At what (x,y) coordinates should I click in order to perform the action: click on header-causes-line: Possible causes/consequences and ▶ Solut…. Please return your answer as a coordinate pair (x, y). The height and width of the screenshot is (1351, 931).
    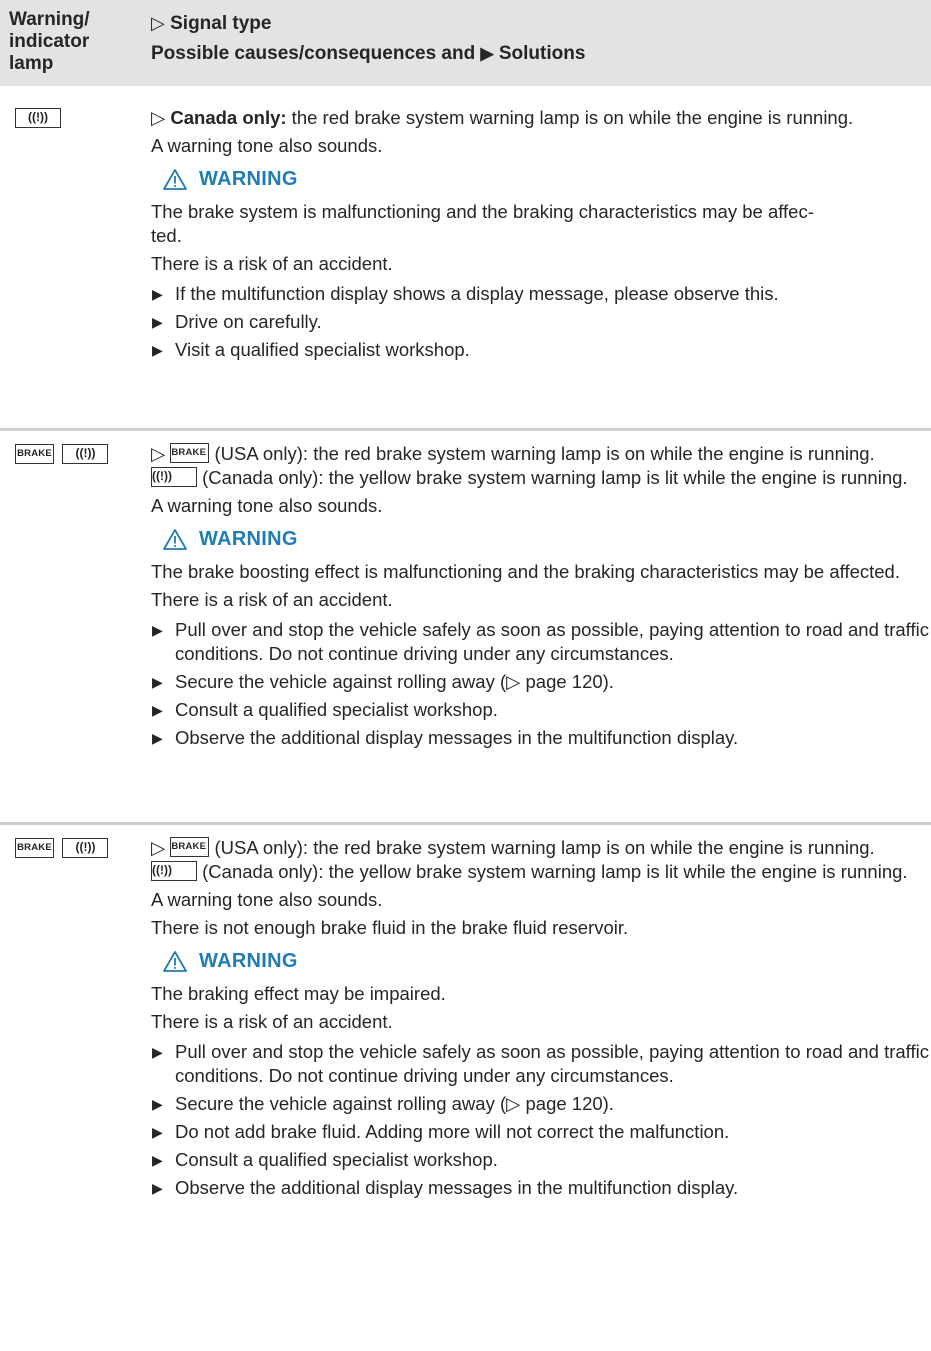
    Looking at the image, I should click on (368, 58).